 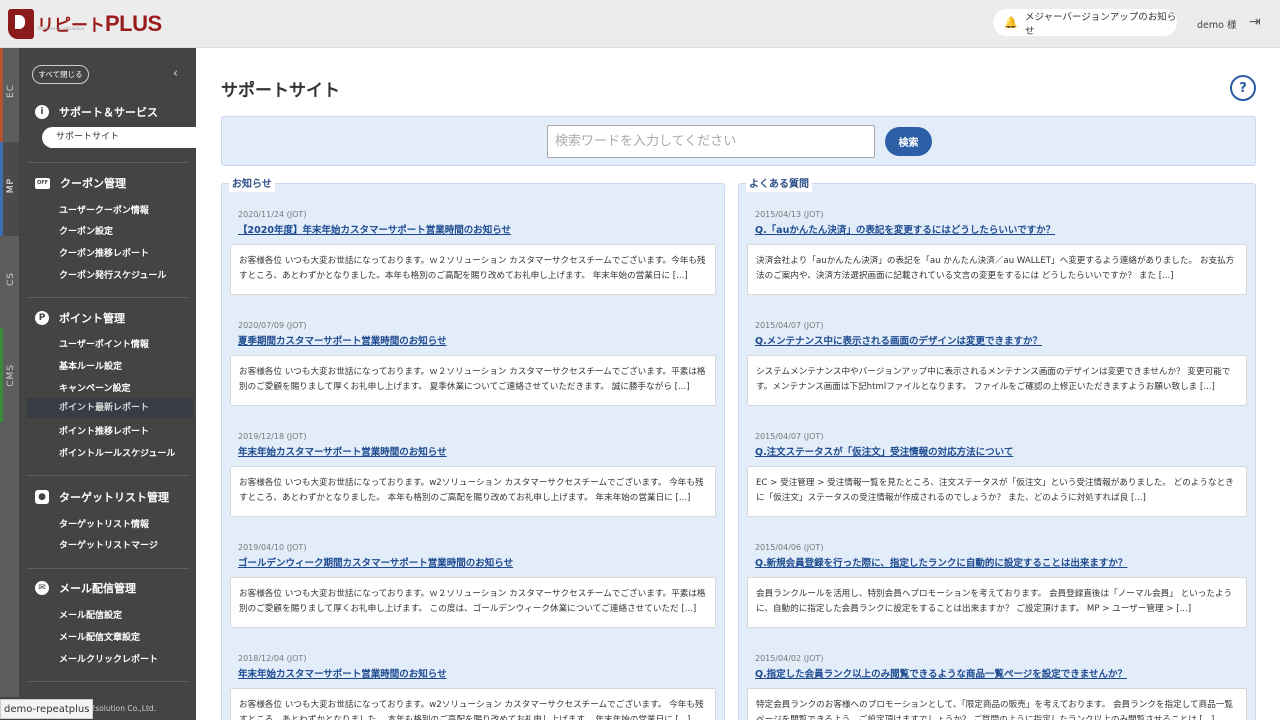 I want to click on rail-tab-cms: CMS, so click(x=9, y=375).